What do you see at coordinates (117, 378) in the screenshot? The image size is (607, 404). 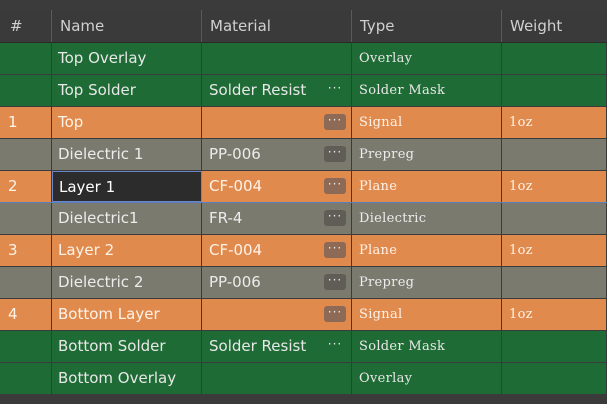 I see `layer-name-cell-text: Bottom Overlay` at bounding box center [117, 378].